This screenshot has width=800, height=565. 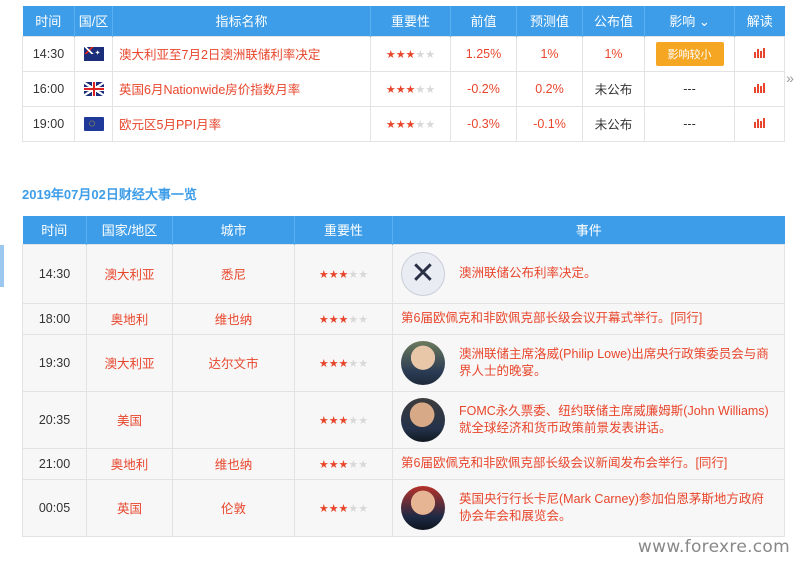 What do you see at coordinates (613, 53) in the screenshot?
I see `actual-value: 1%` at bounding box center [613, 53].